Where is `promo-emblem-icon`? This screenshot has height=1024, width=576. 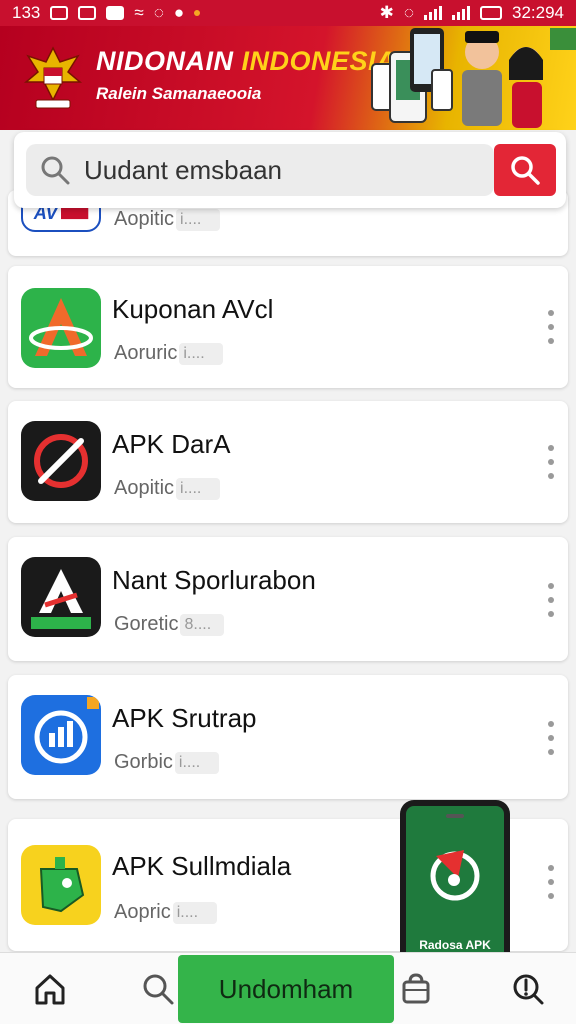
promo-emblem-icon is located at coordinates (455, 857).